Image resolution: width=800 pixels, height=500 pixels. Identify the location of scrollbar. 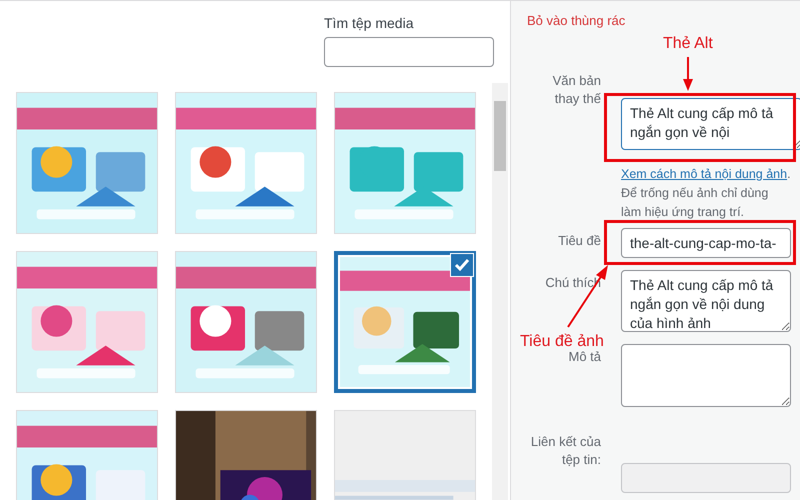
(500, 291).